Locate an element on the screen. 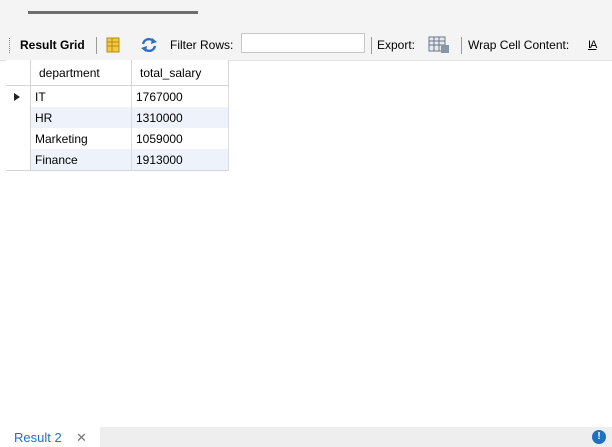 Image resolution: width=612 pixels, height=447 pixels. info-icon: ! is located at coordinates (599, 437).